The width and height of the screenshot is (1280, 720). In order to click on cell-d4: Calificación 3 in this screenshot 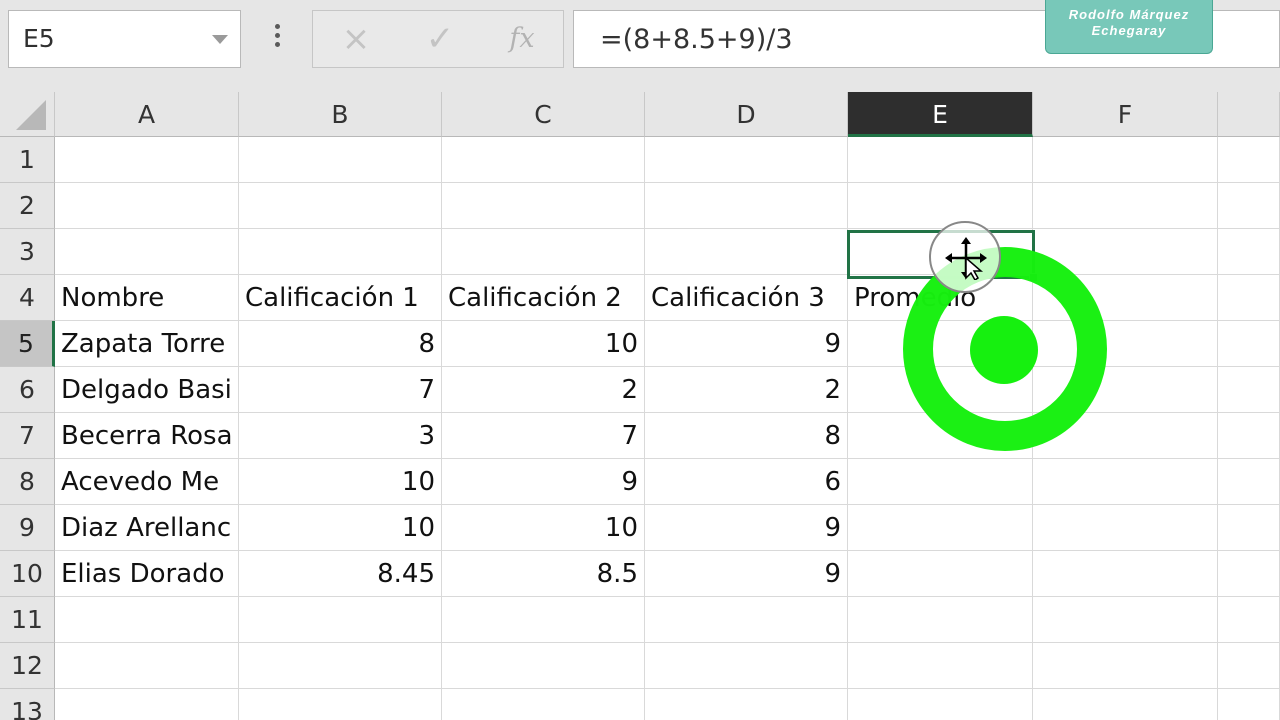, I will do `click(746, 298)`.